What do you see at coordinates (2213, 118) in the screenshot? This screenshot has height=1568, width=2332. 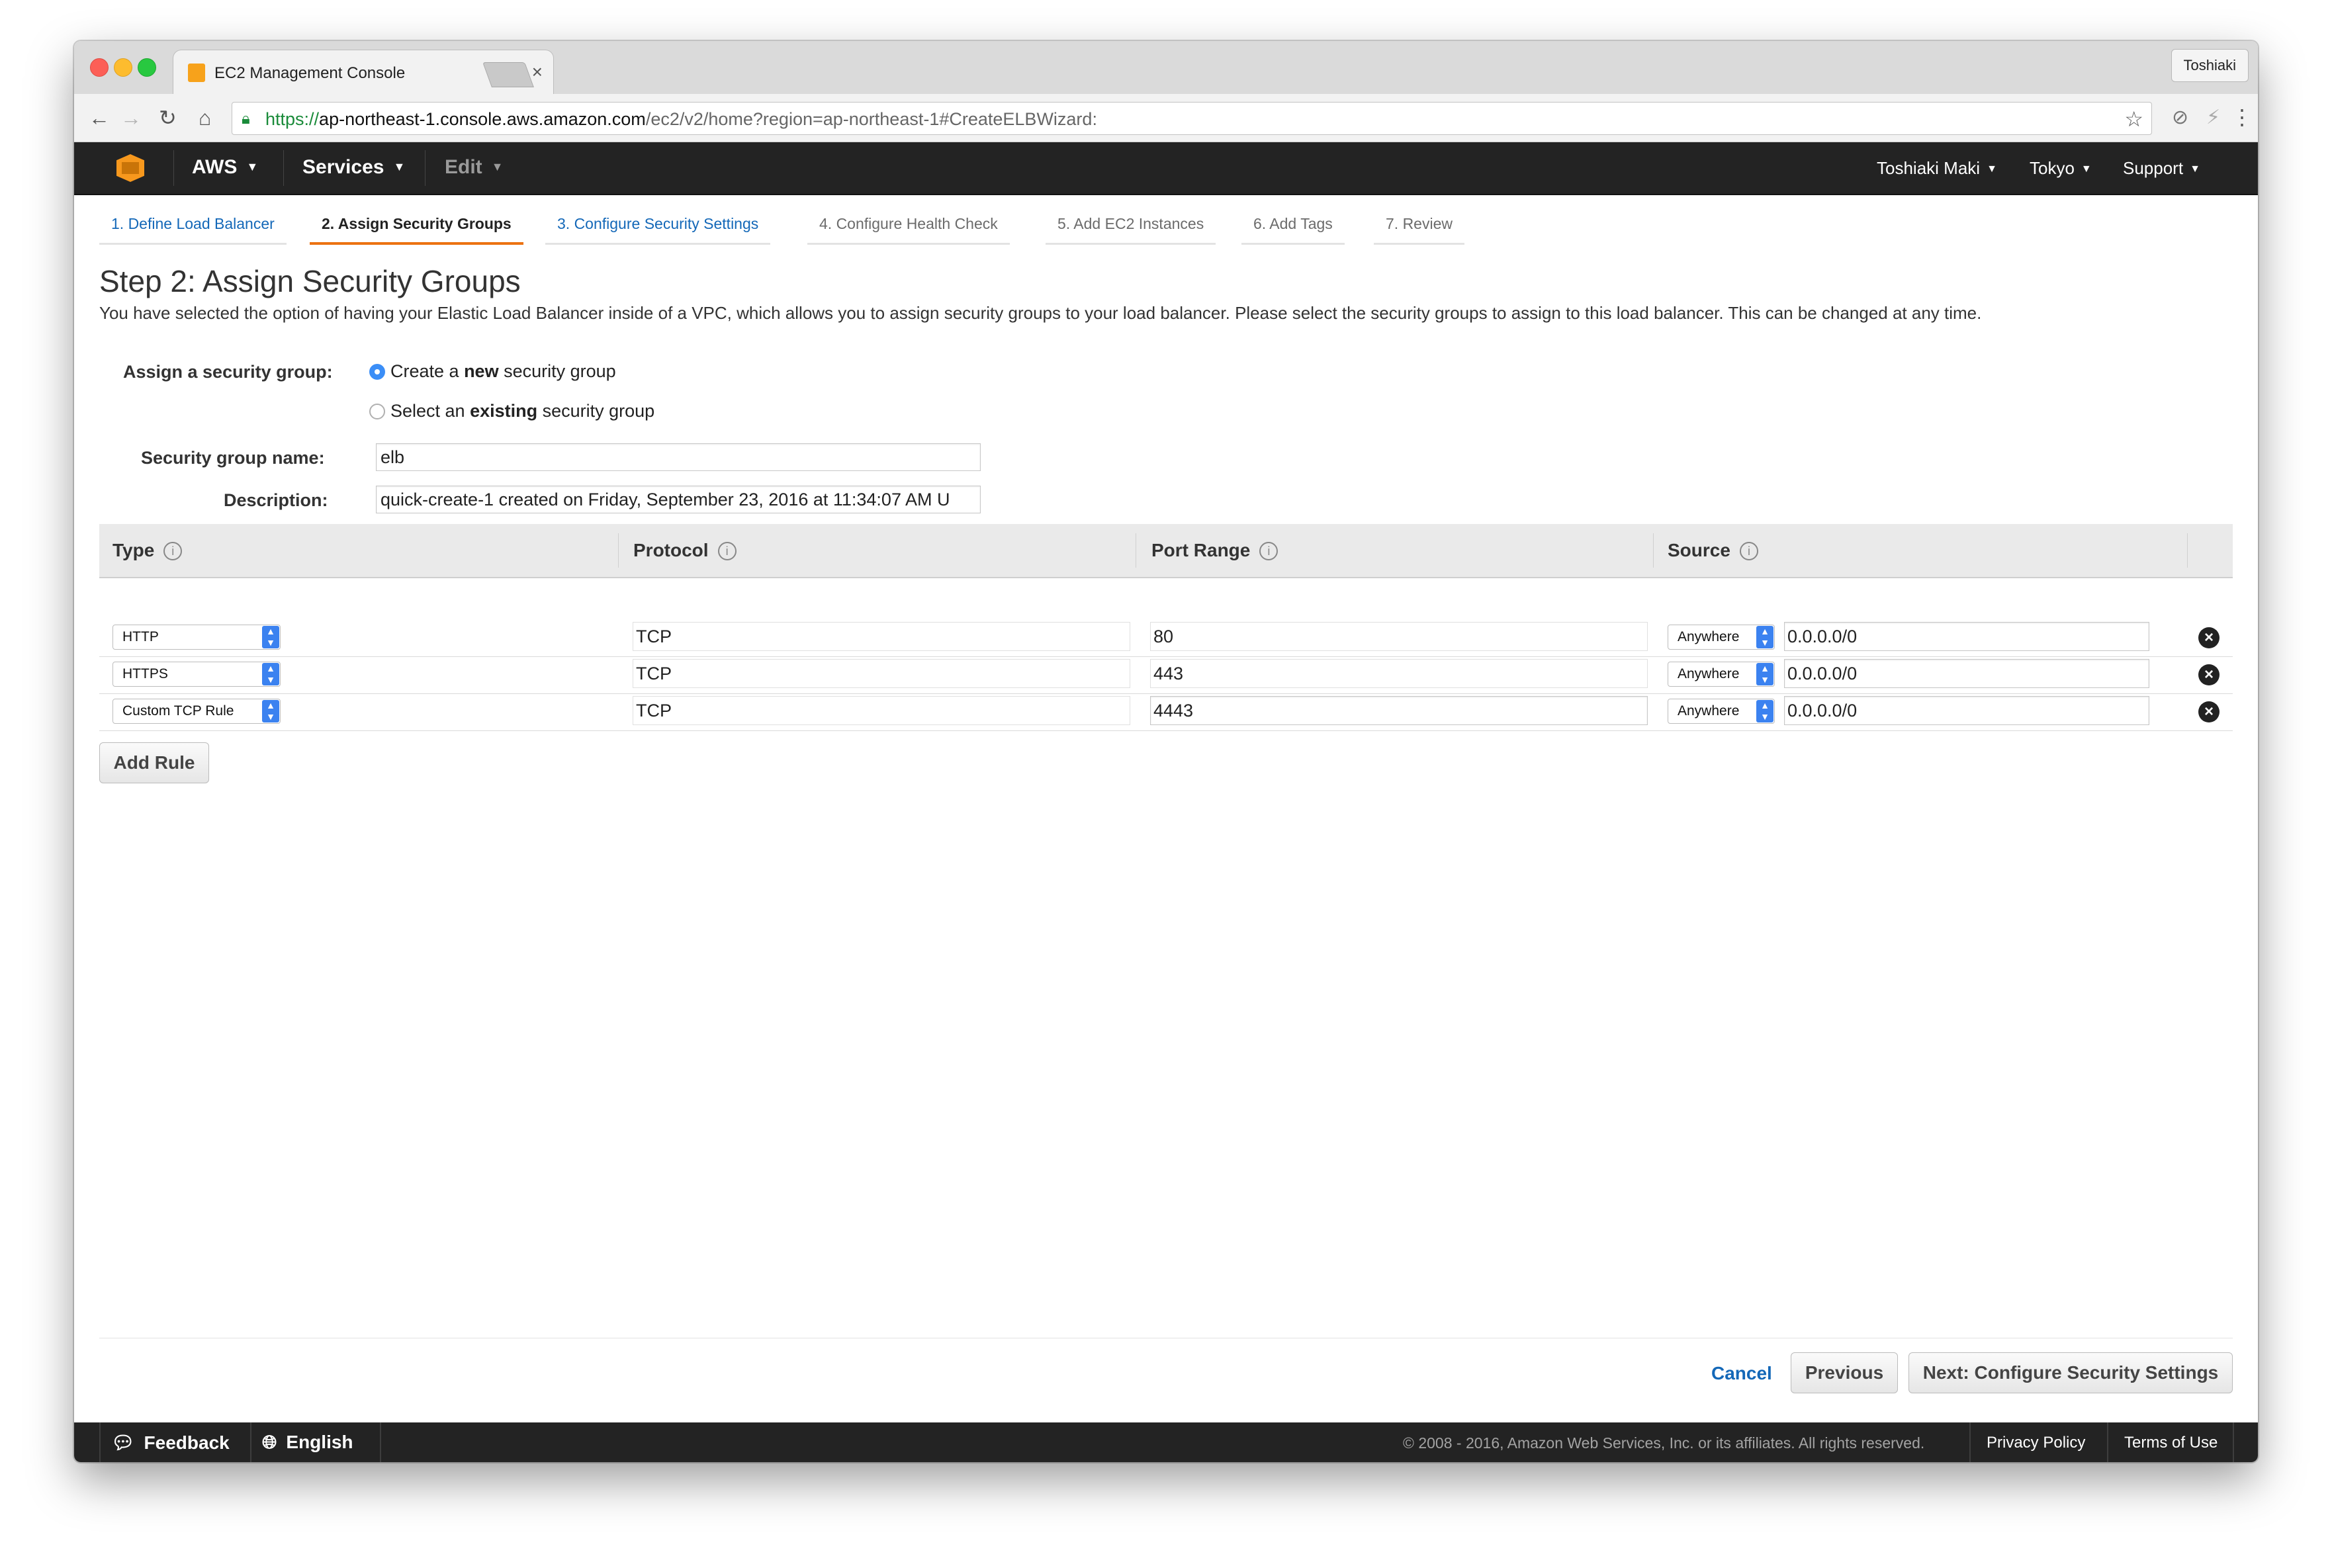 I see `extension-bolt-icon: ⚡︎` at bounding box center [2213, 118].